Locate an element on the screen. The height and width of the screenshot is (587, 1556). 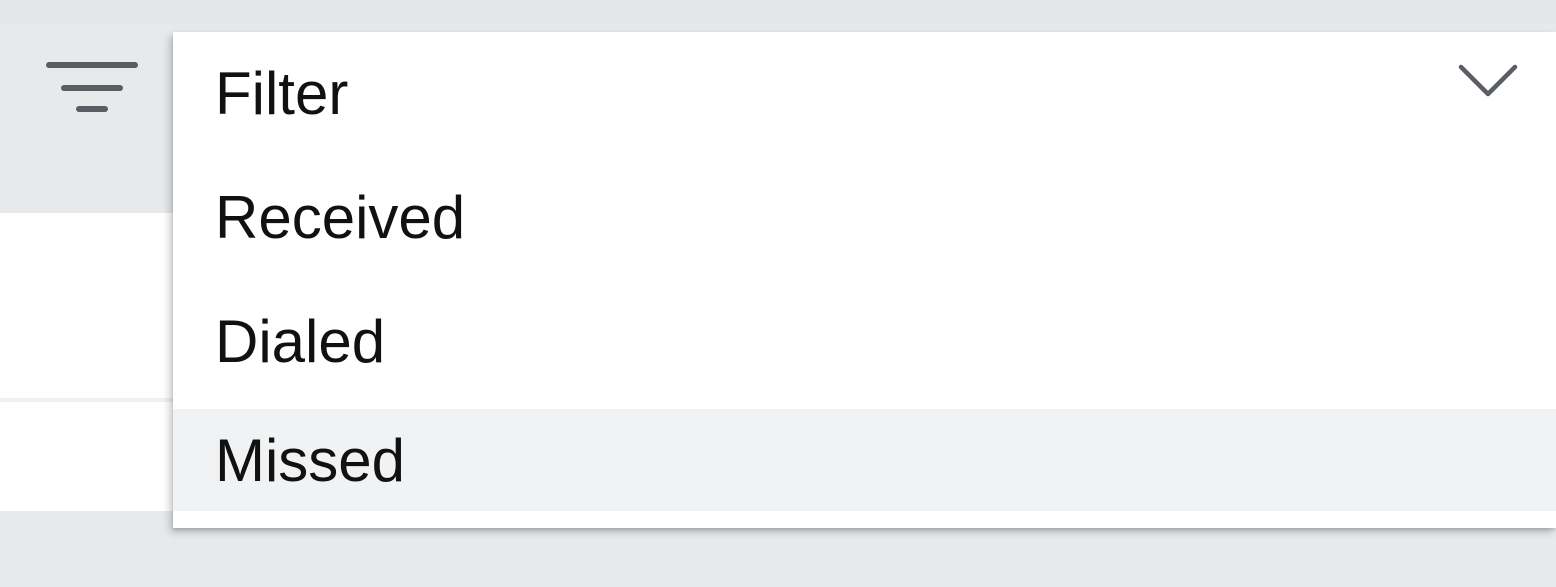
filter-icon-bar-middle is located at coordinates (92, 88).